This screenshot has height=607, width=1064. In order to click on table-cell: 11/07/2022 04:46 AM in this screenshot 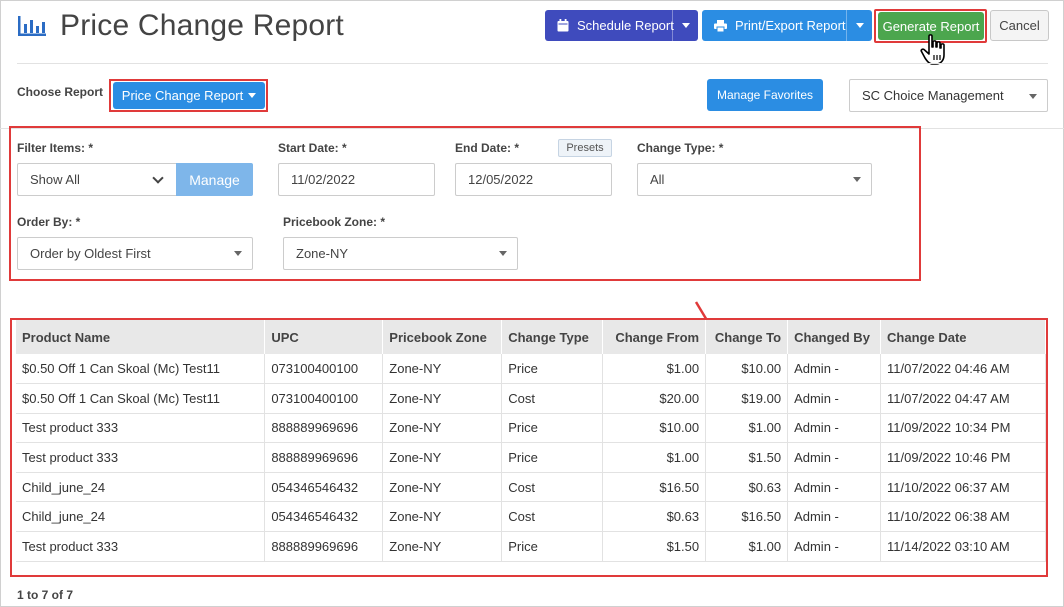, I will do `click(963, 369)`.